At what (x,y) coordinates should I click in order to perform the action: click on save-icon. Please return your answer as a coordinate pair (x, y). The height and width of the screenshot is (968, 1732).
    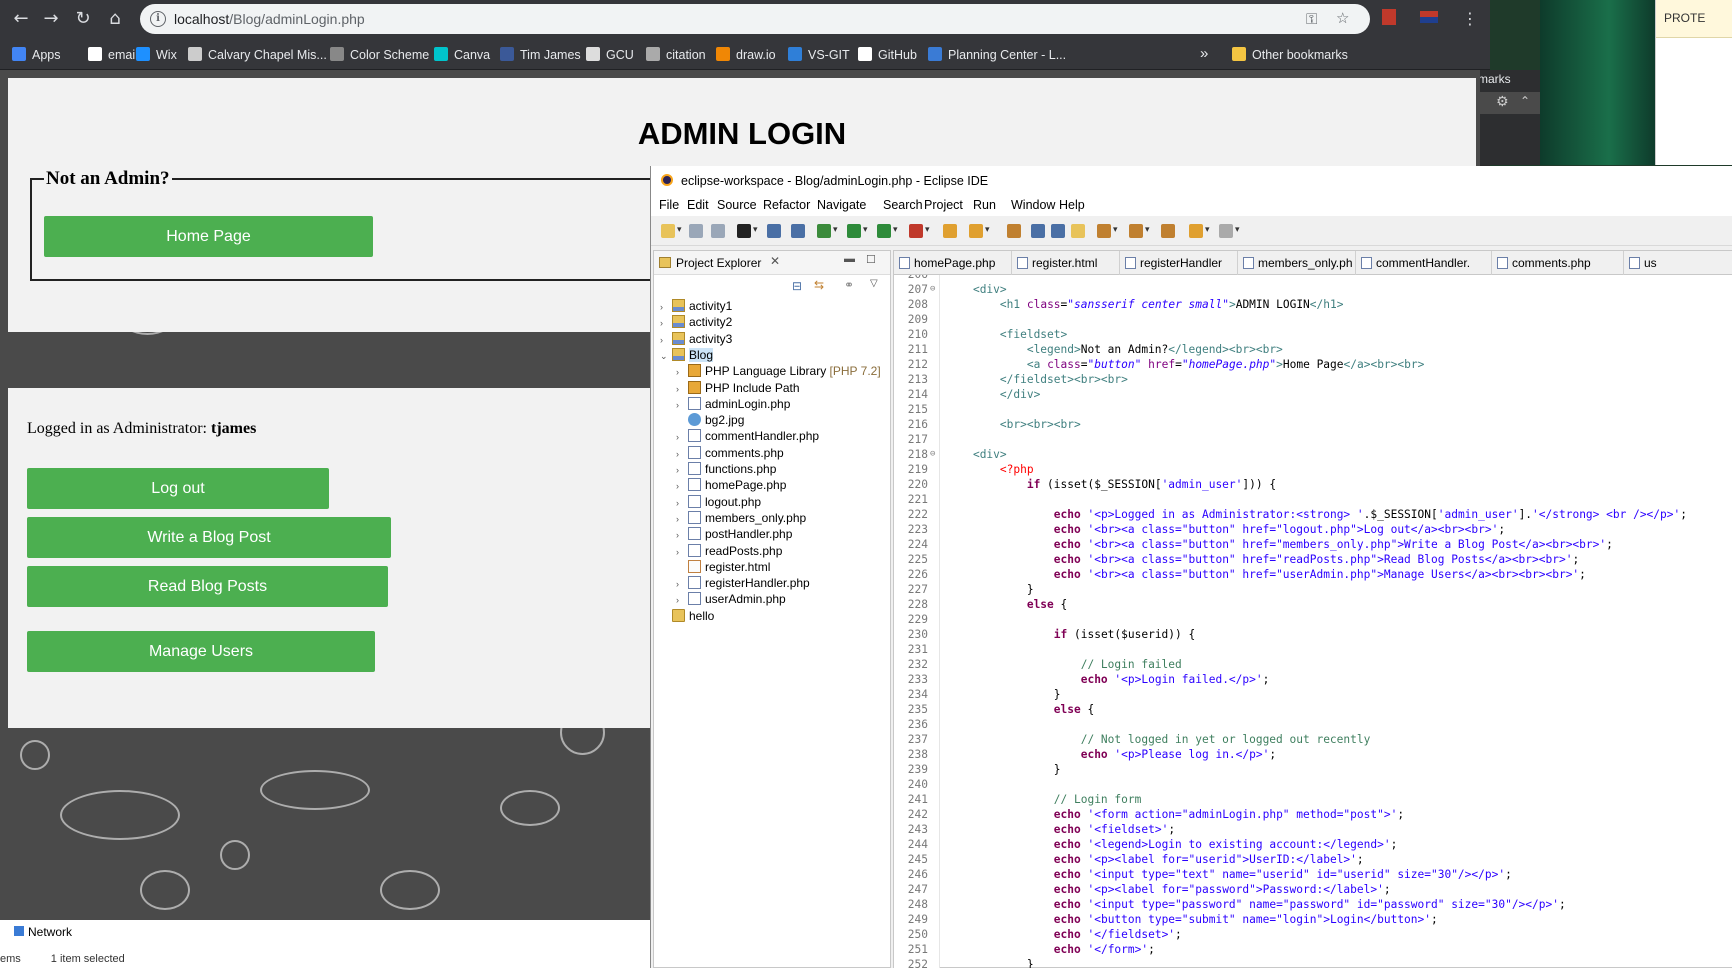
    Looking at the image, I should click on (696, 231).